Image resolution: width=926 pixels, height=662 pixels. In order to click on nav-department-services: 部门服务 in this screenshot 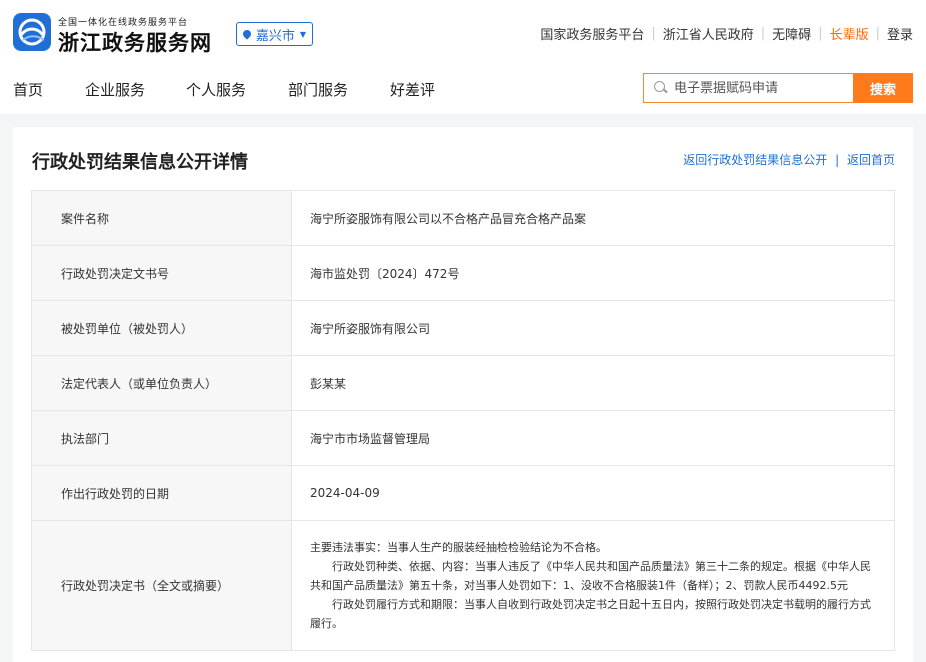, I will do `click(318, 89)`.